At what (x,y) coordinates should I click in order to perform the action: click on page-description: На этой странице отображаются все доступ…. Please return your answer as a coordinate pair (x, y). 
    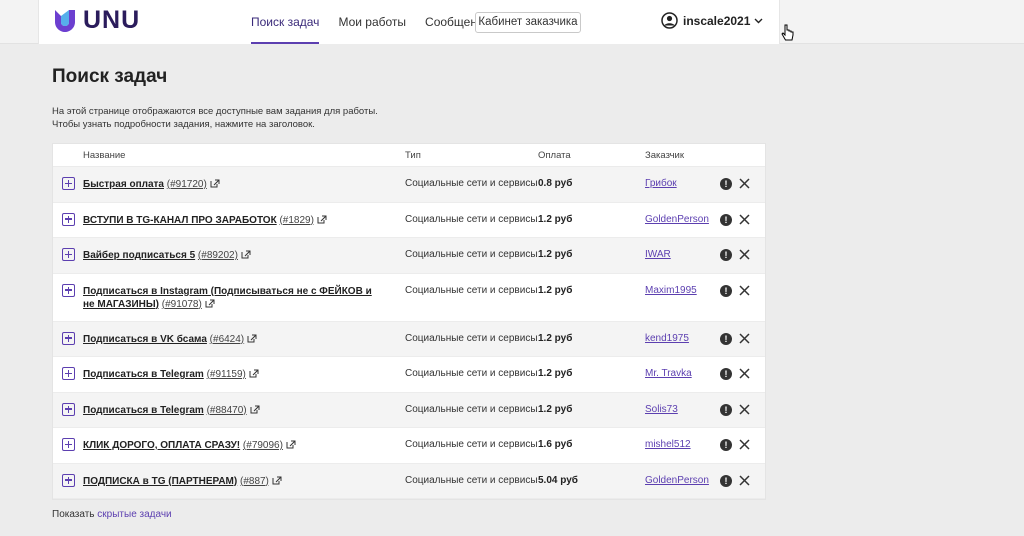
    Looking at the image, I should click on (409, 118).